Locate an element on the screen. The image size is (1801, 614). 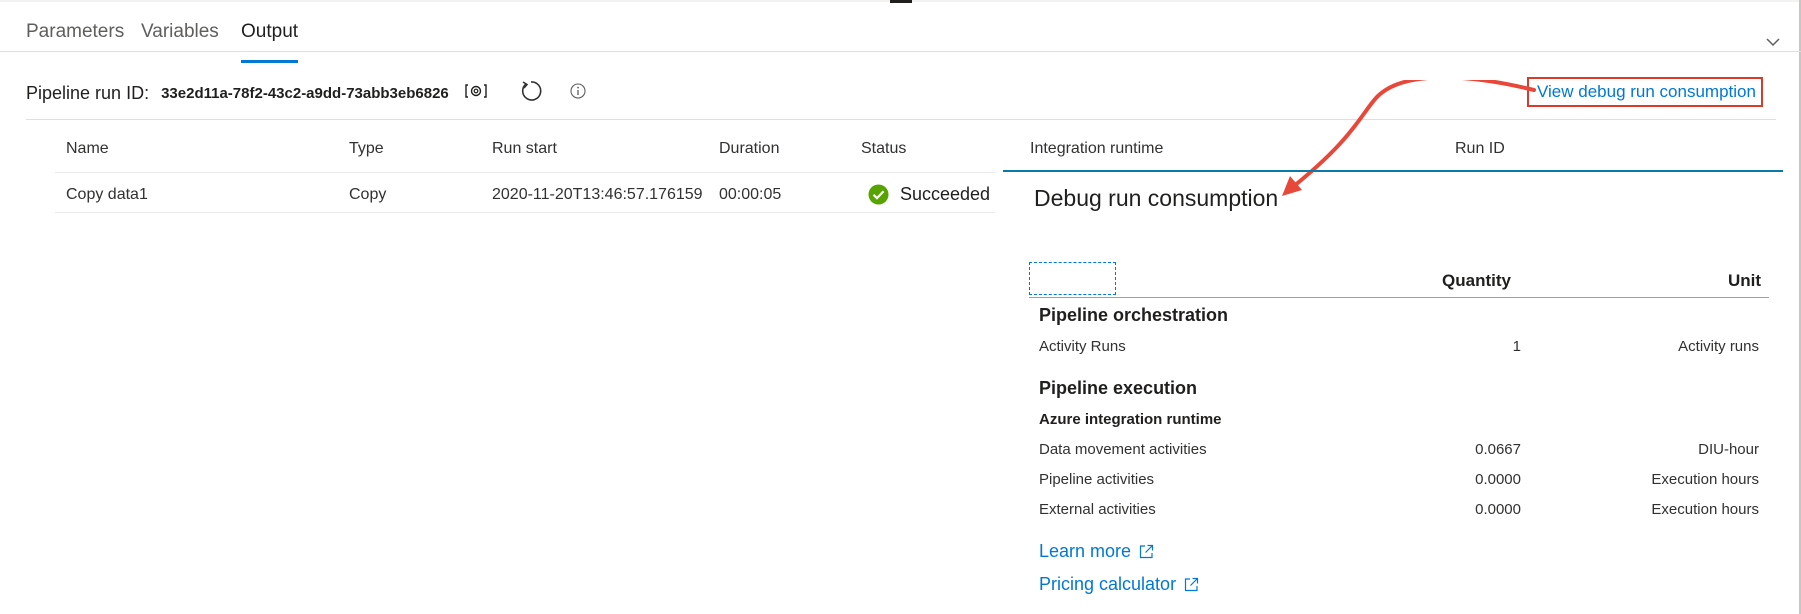
view-debug-run-consumption-link: View debug run consumption is located at coordinates (1646, 92).